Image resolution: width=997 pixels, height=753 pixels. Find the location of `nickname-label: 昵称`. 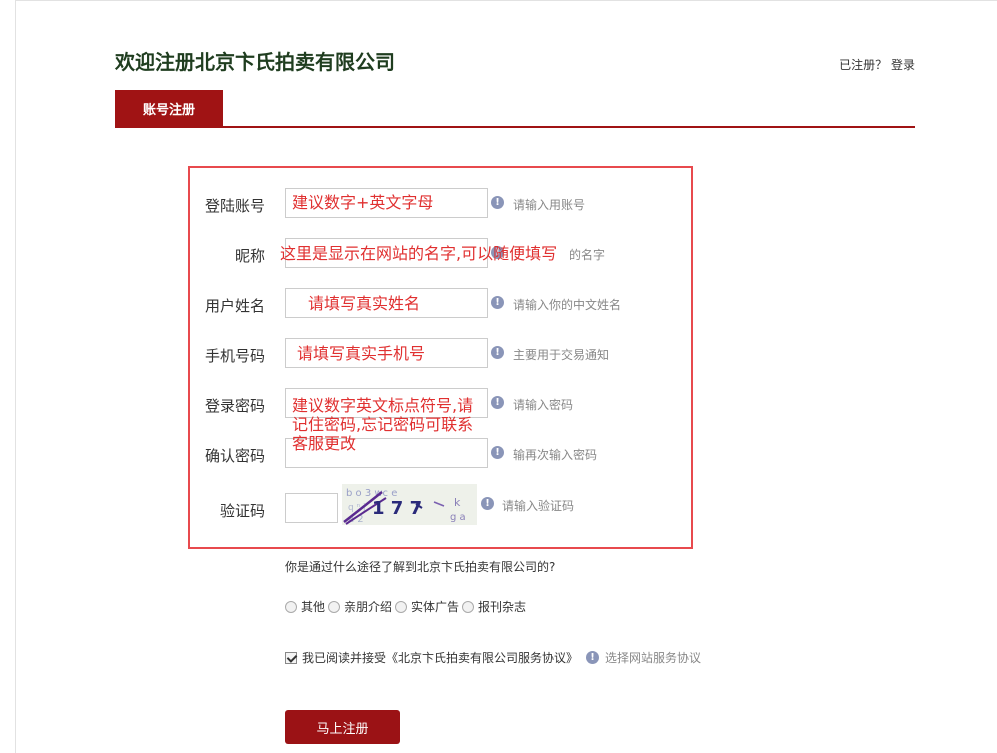

nickname-label: 昵称 is located at coordinates (249, 256).